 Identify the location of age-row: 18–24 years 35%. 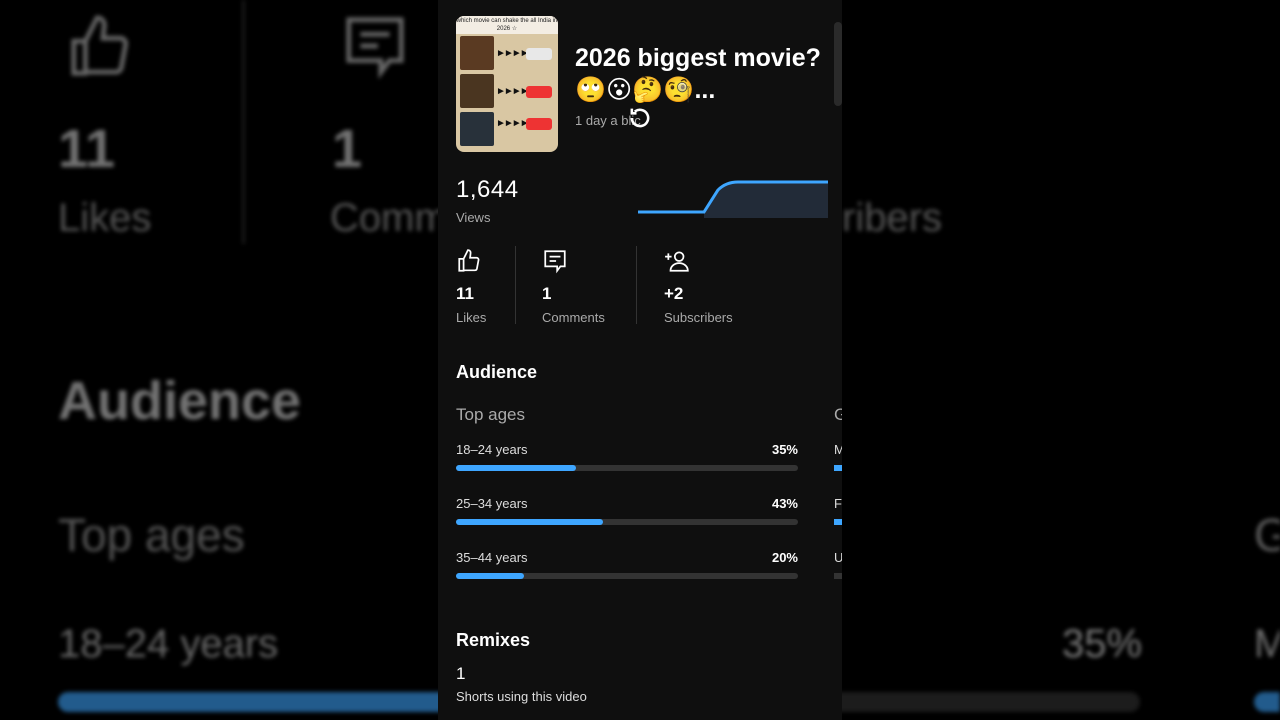
(627, 456).